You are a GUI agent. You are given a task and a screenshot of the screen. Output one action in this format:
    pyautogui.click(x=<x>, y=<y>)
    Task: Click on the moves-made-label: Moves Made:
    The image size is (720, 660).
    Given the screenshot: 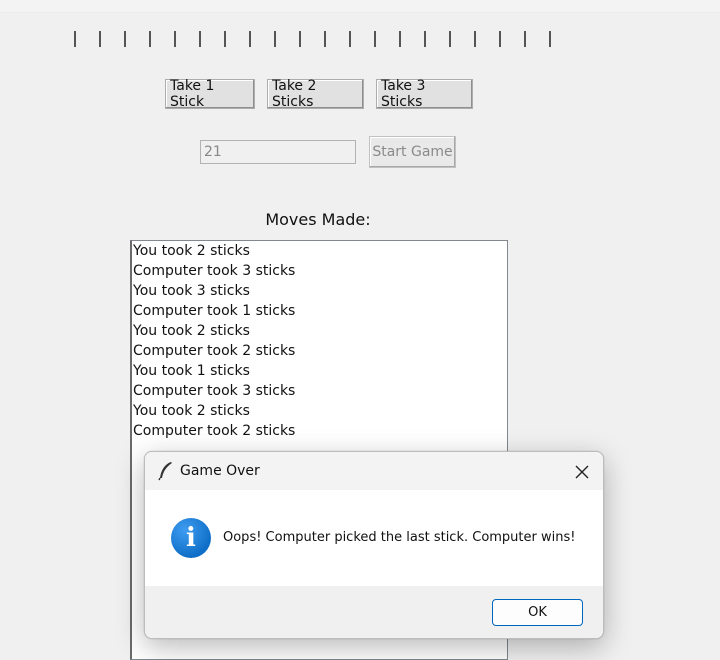 What is the action you would take?
    pyautogui.click(x=318, y=219)
    